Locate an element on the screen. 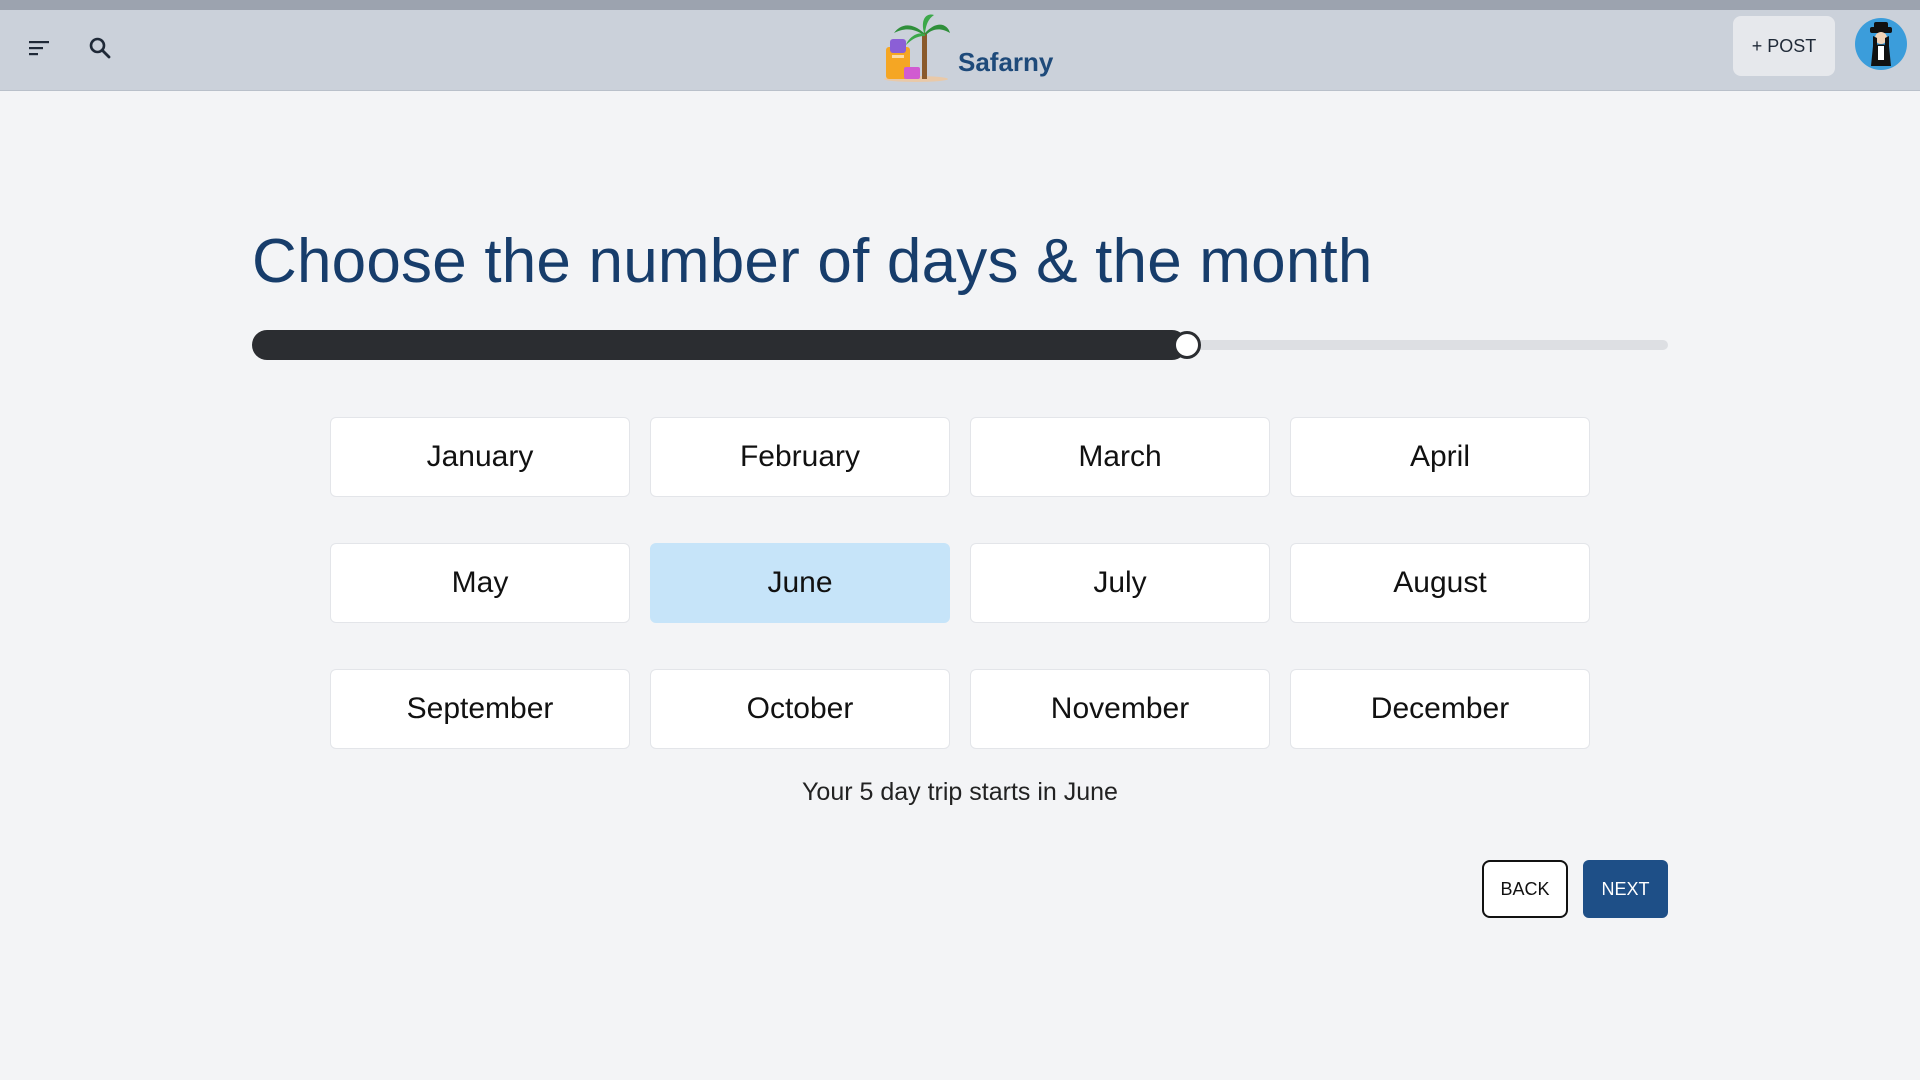  month-option-june: June is located at coordinates (800, 583).